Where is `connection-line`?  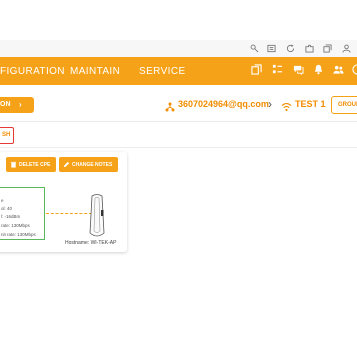 connection-line is located at coordinates (69, 213).